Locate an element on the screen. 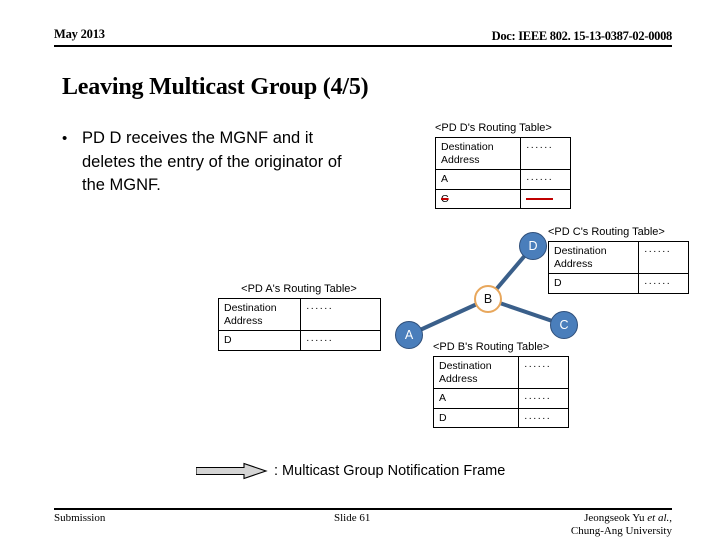 This screenshot has width=720, height=540. routing-table-pd-c-grid: Destination Address ······ D ······ is located at coordinates (618, 267).